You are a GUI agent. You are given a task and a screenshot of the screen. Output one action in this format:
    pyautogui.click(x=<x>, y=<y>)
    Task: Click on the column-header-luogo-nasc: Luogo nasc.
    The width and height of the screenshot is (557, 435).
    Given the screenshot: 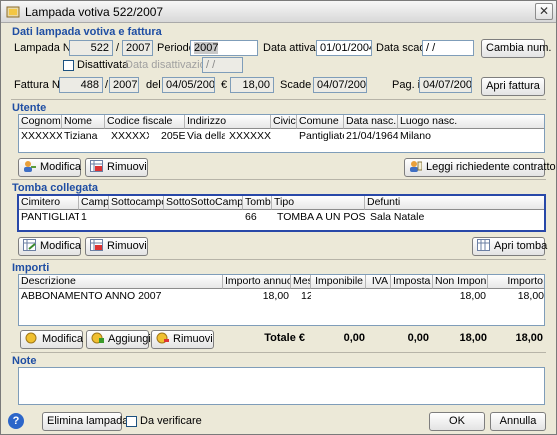 What is the action you would take?
    pyautogui.click(x=471, y=122)
    